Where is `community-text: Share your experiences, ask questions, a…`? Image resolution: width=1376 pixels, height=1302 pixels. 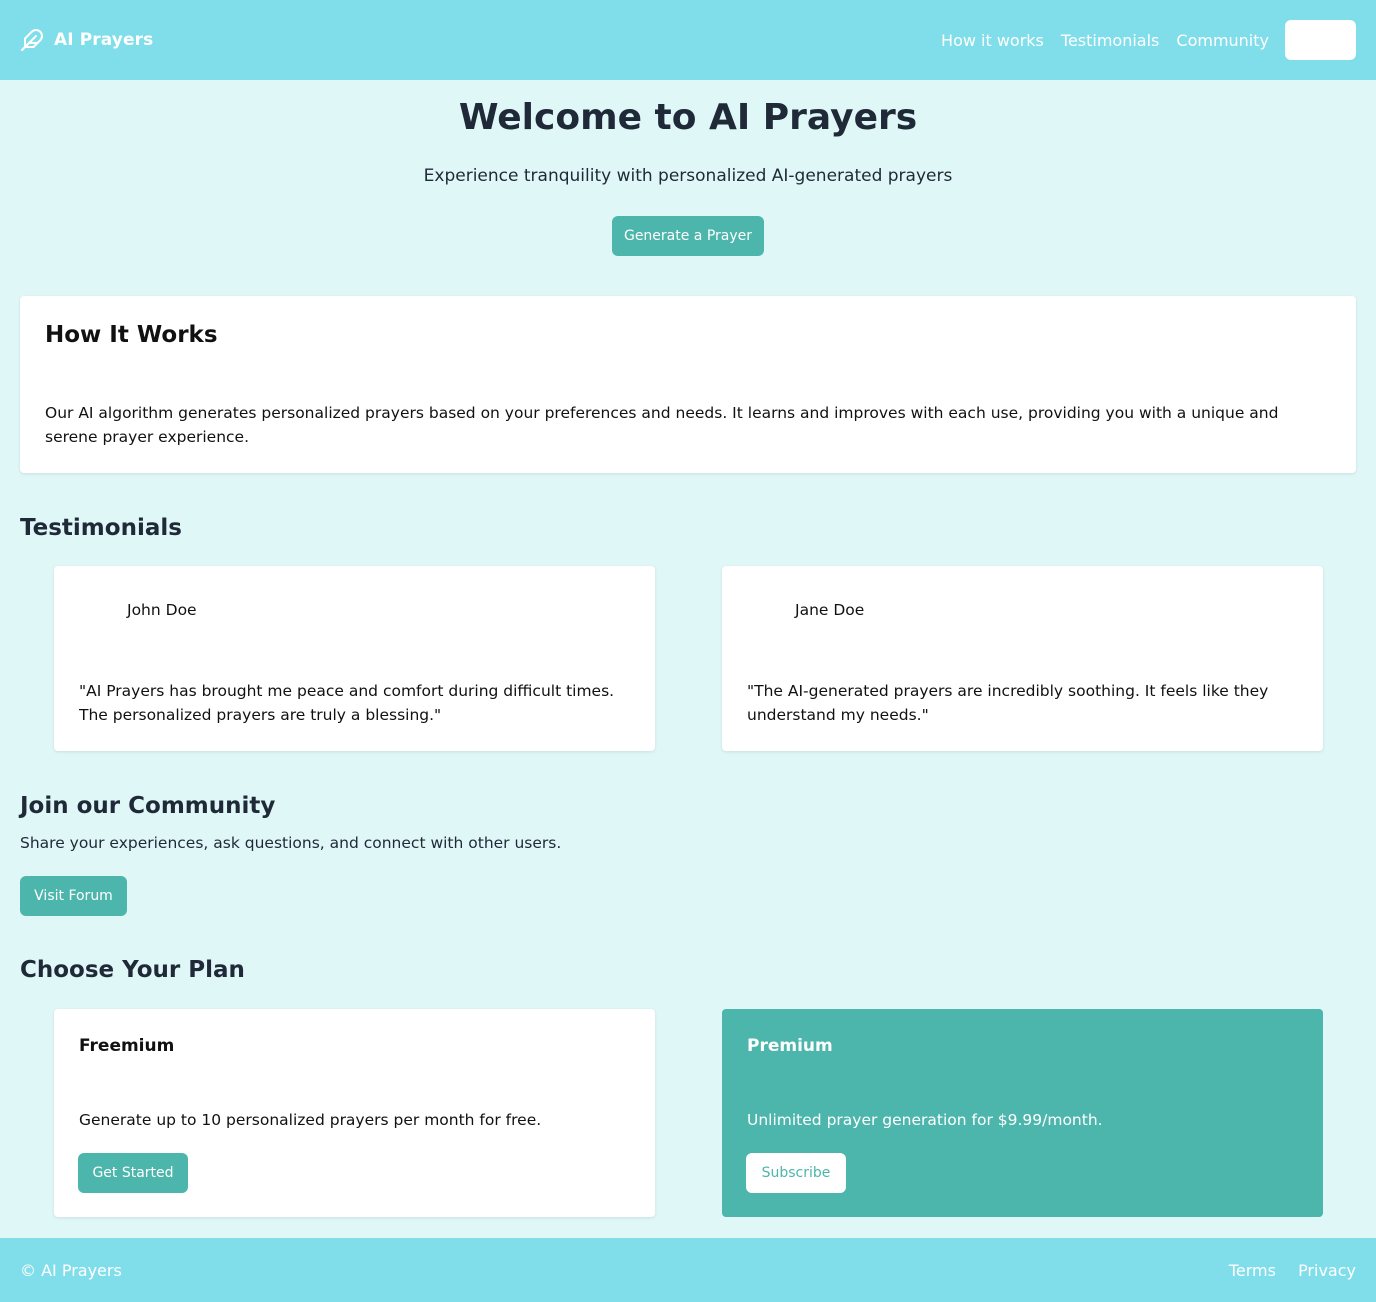
community-text: Share your experiences, ask questions, a… is located at coordinates (291, 843).